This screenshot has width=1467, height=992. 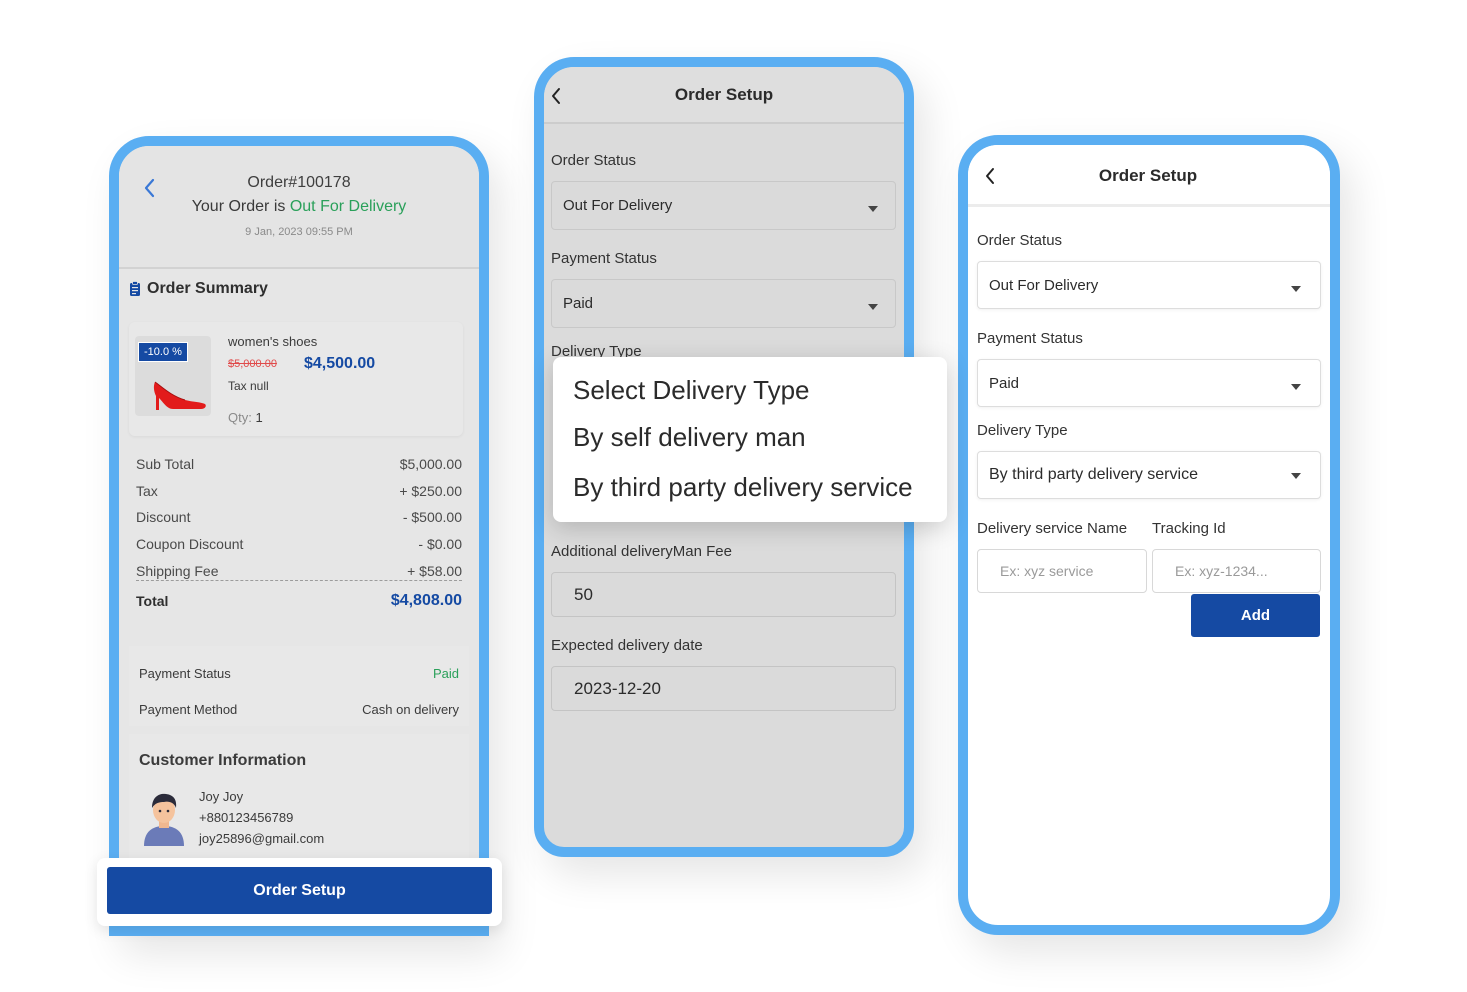 What do you see at coordinates (299, 182) in the screenshot?
I see `order-number: Order#100178` at bounding box center [299, 182].